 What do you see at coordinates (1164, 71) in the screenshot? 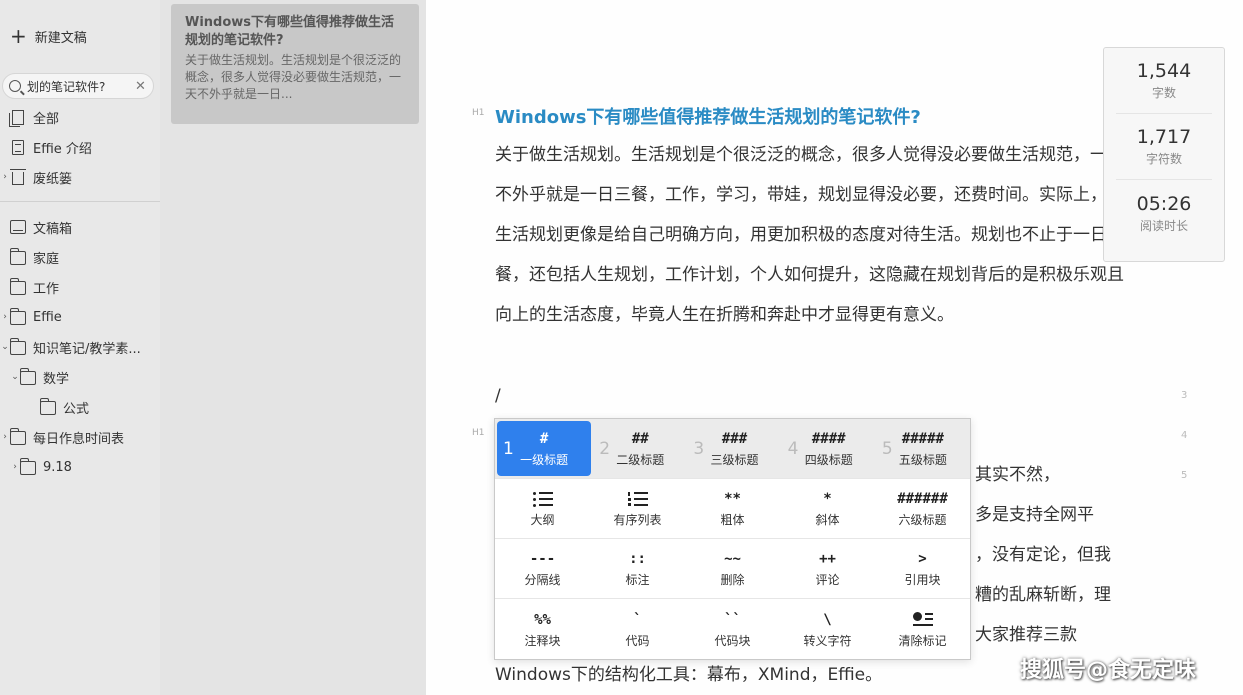
I see `stat-value: 1,544` at bounding box center [1164, 71].